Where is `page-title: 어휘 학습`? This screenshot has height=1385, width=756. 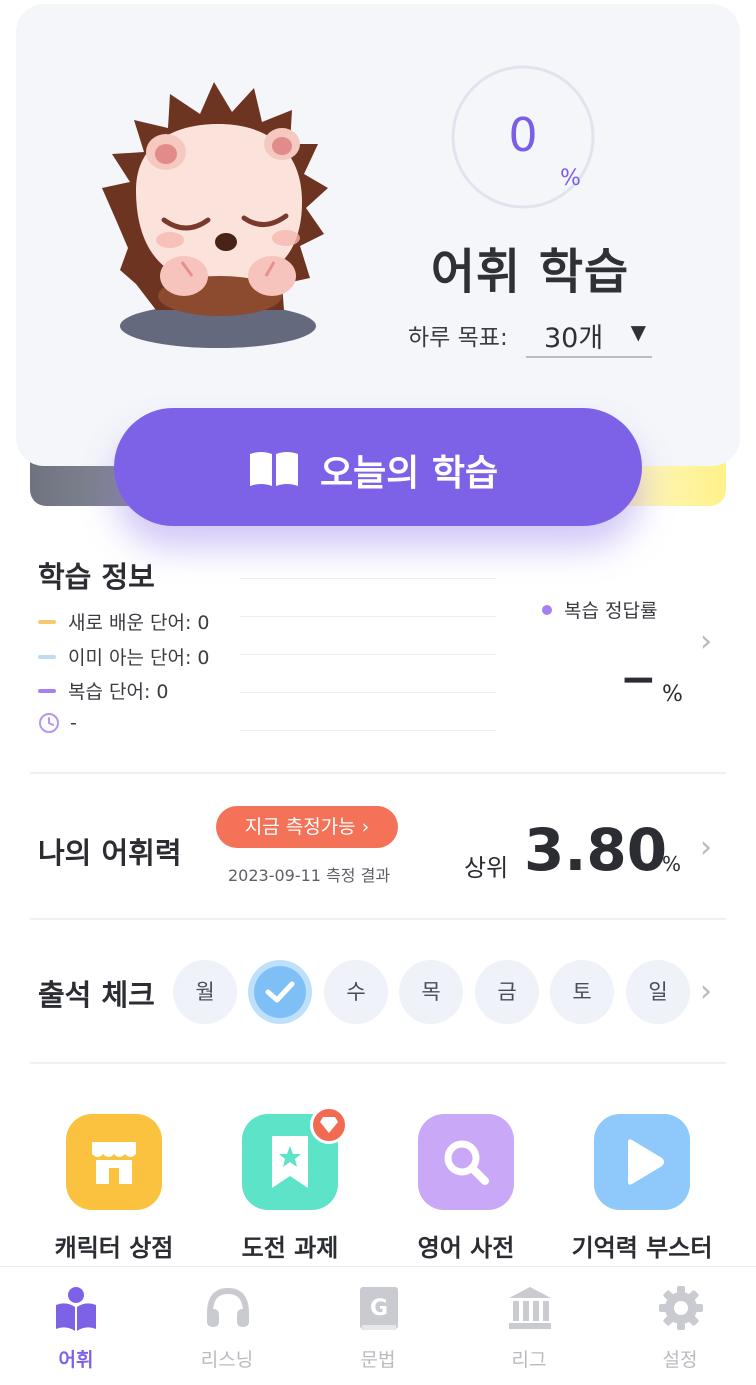 page-title: 어휘 학습 is located at coordinates (530, 272).